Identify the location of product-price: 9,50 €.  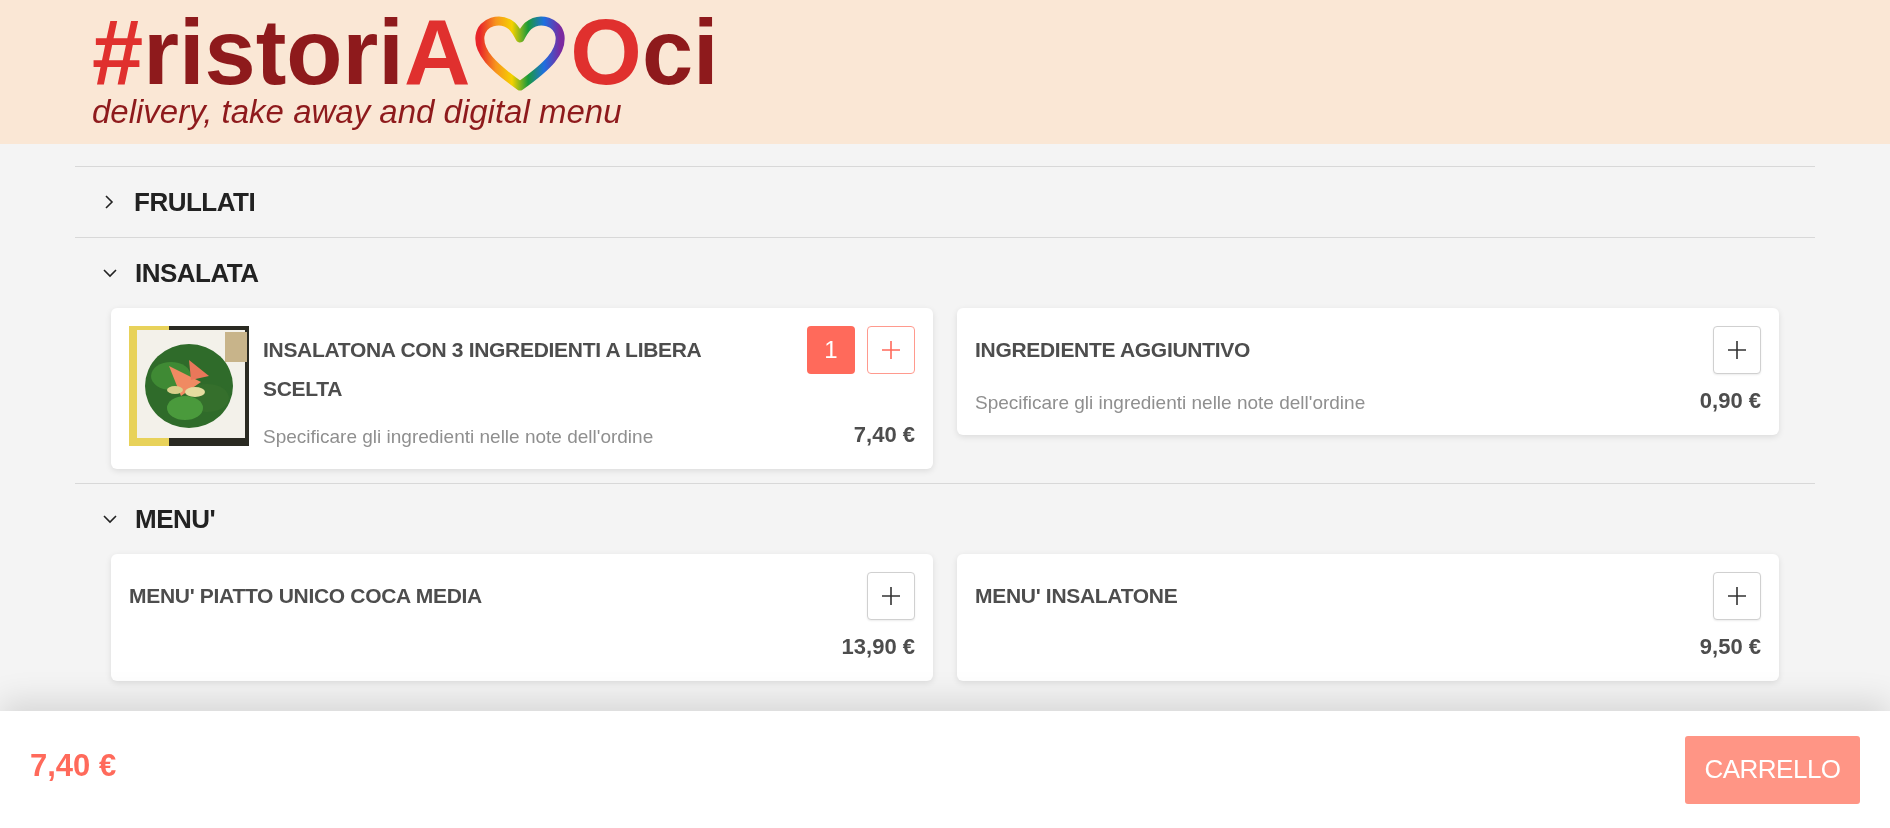
(1730, 647).